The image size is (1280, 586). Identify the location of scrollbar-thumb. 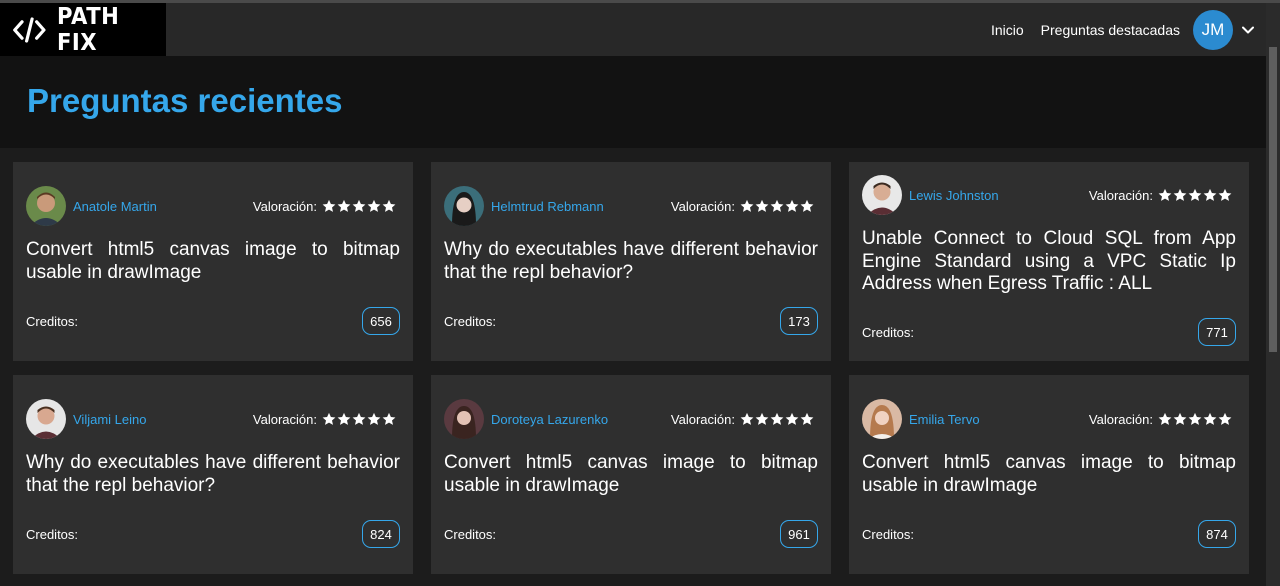
(1273, 199).